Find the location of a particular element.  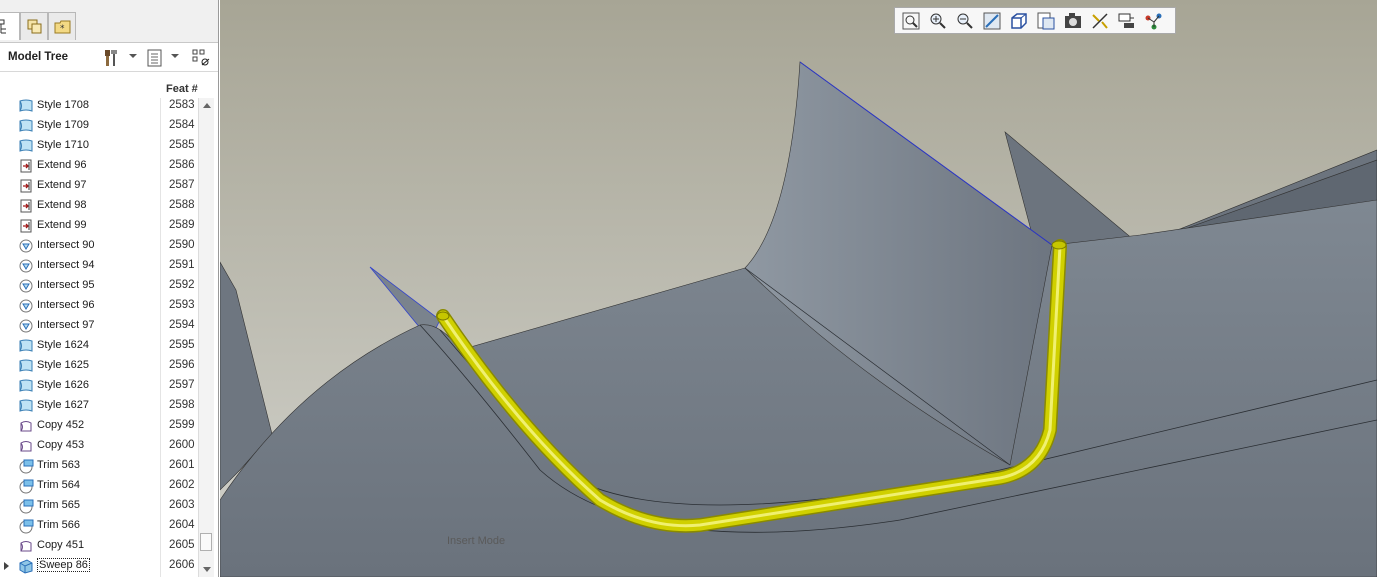

tree-settings-icon is located at coordinates (111, 58).